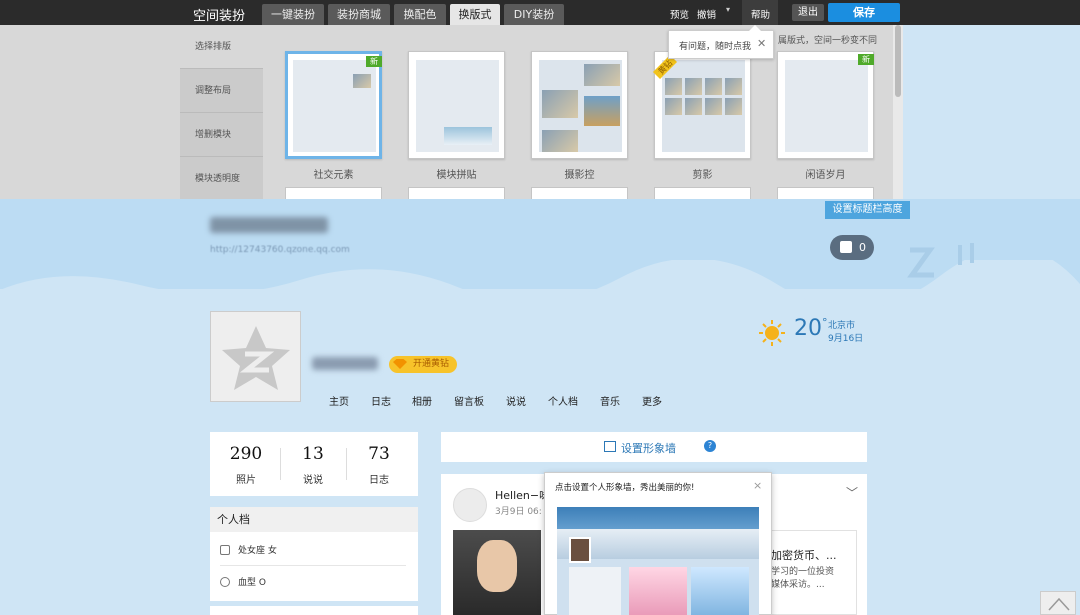  I want to click on undo-link: 撤销, so click(706, 14).